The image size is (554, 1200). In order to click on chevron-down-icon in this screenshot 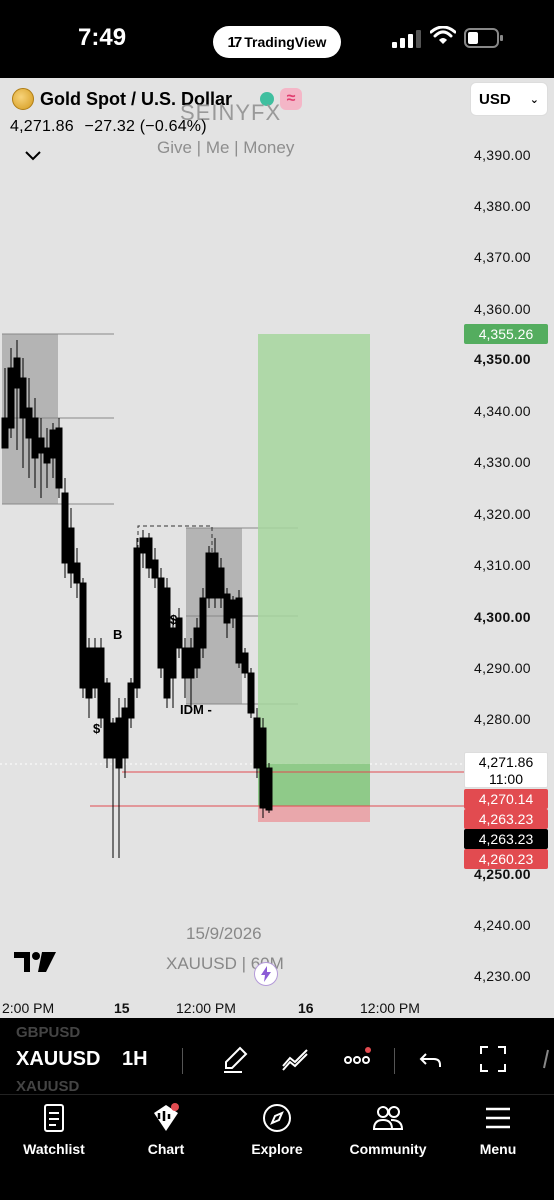, I will do `click(33, 156)`.